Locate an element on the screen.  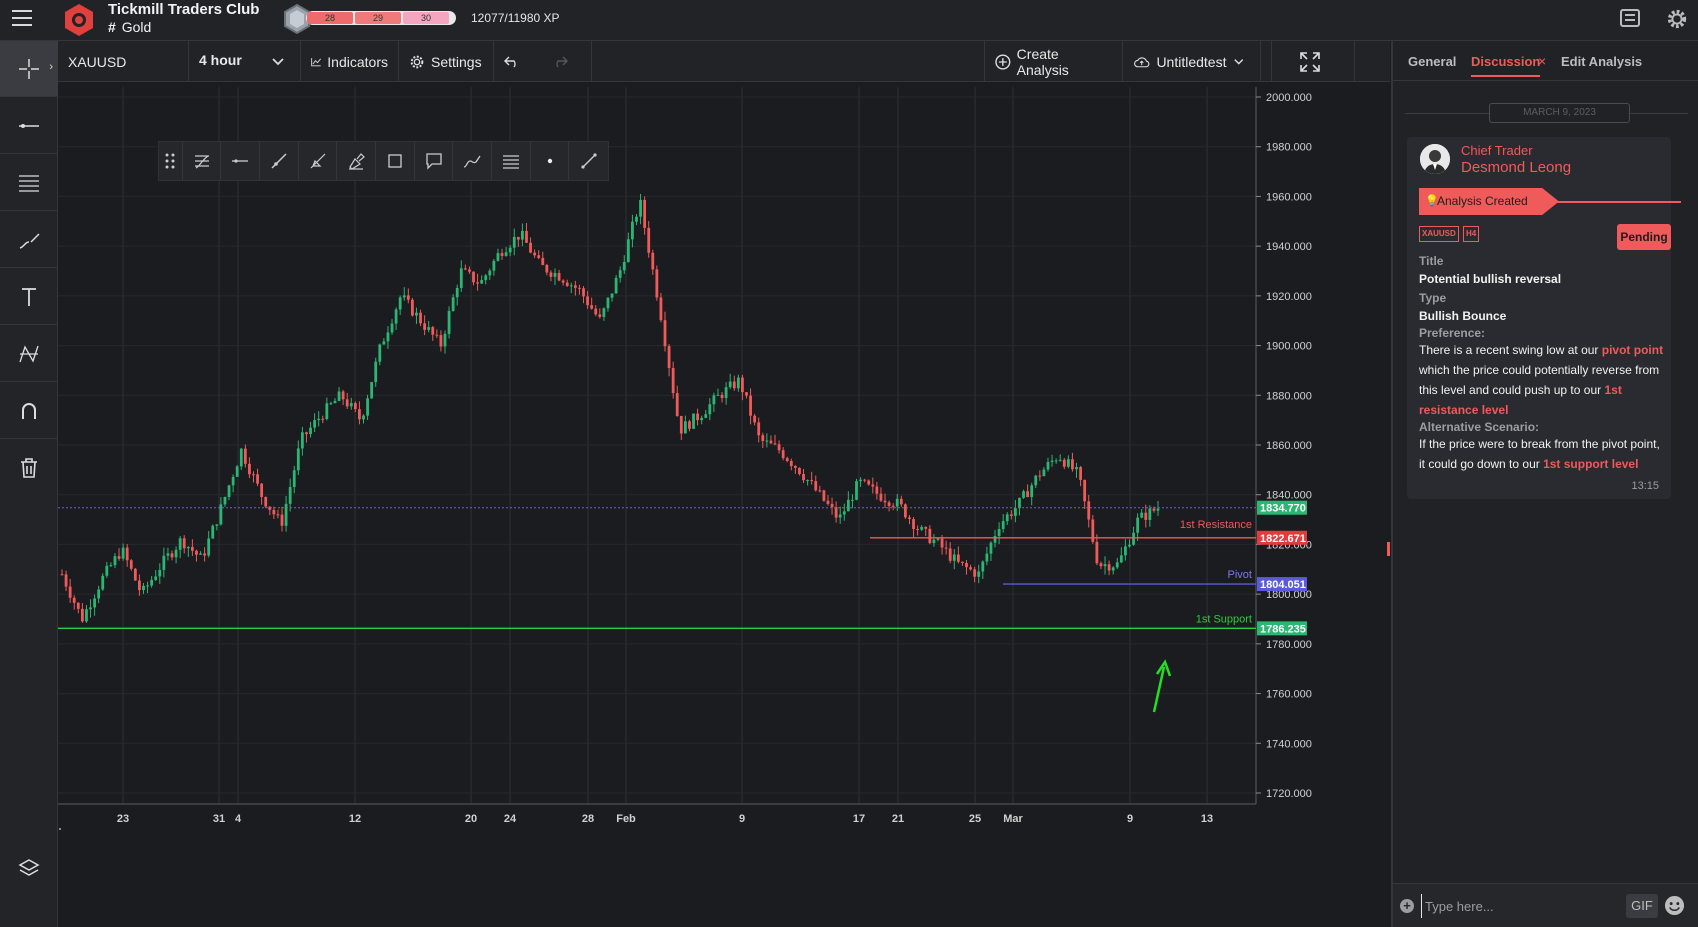
current-price-tag-label: 1834.770 is located at coordinates (1283, 509).